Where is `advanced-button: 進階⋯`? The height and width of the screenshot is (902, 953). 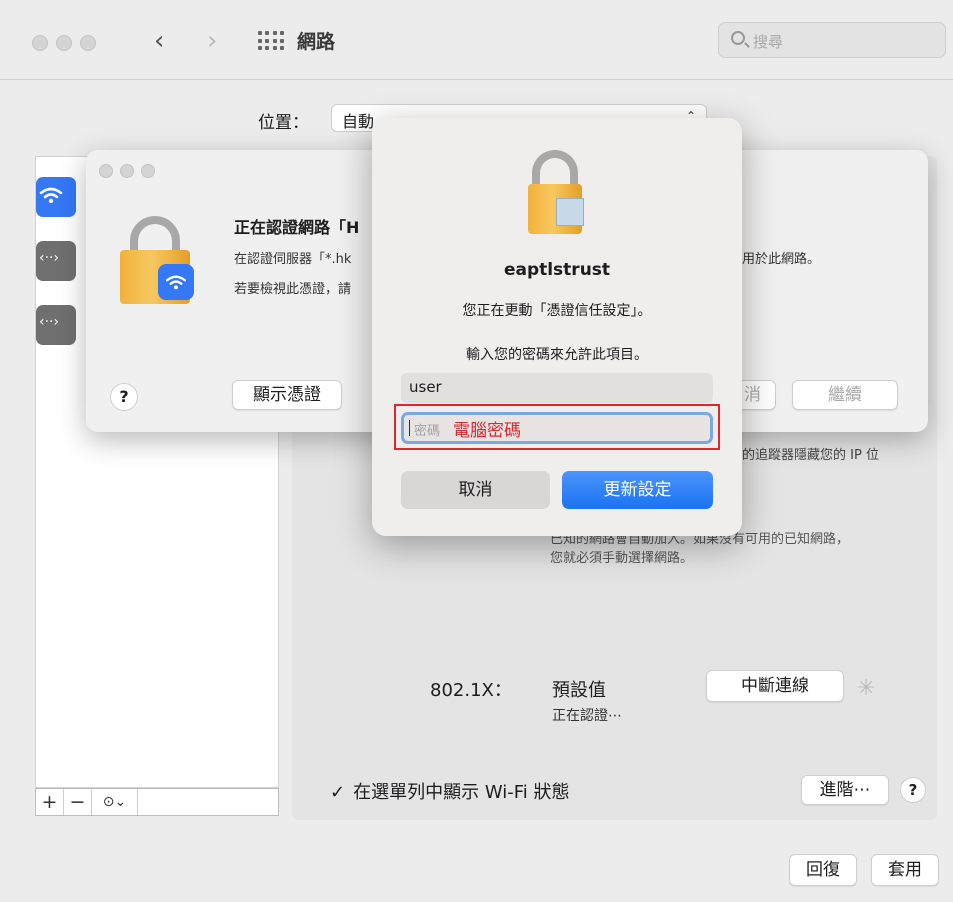 advanced-button: 進階⋯ is located at coordinates (845, 790).